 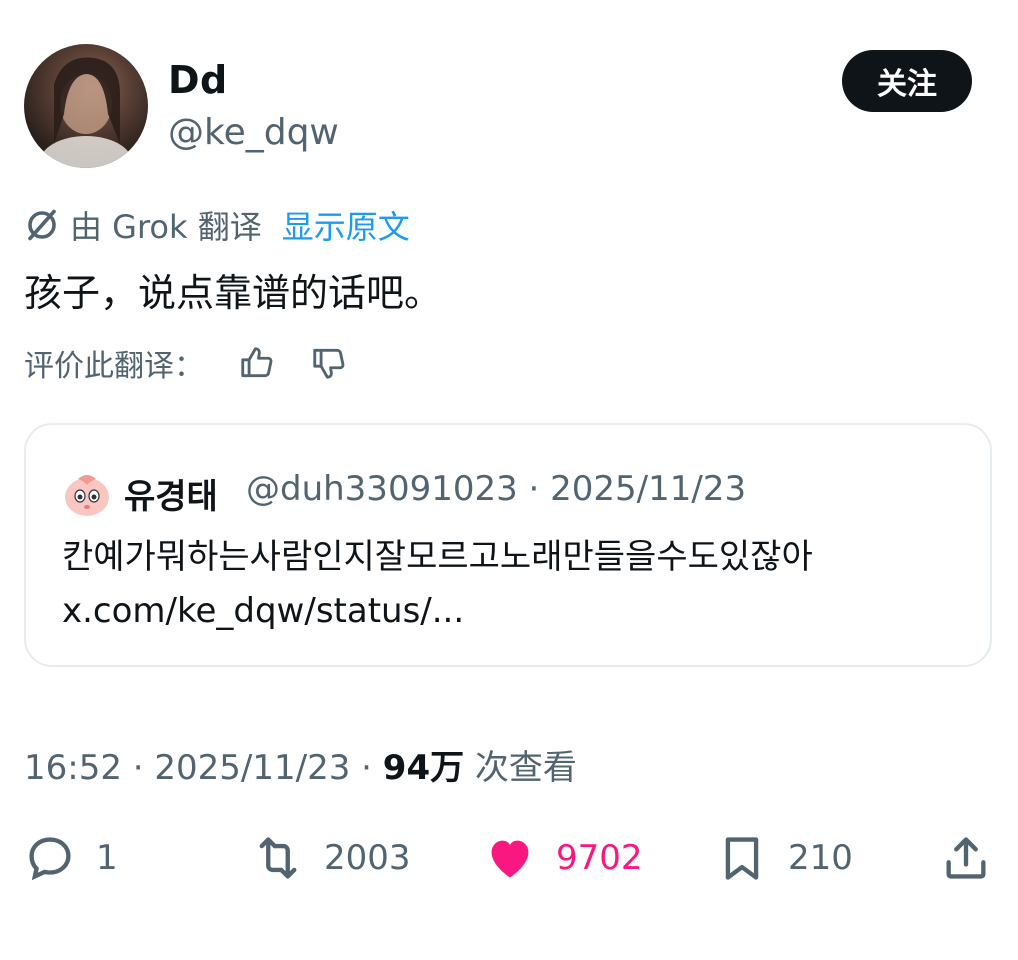 What do you see at coordinates (87, 494) in the screenshot?
I see `quoted-author-avatar` at bounding box center [87, 494].